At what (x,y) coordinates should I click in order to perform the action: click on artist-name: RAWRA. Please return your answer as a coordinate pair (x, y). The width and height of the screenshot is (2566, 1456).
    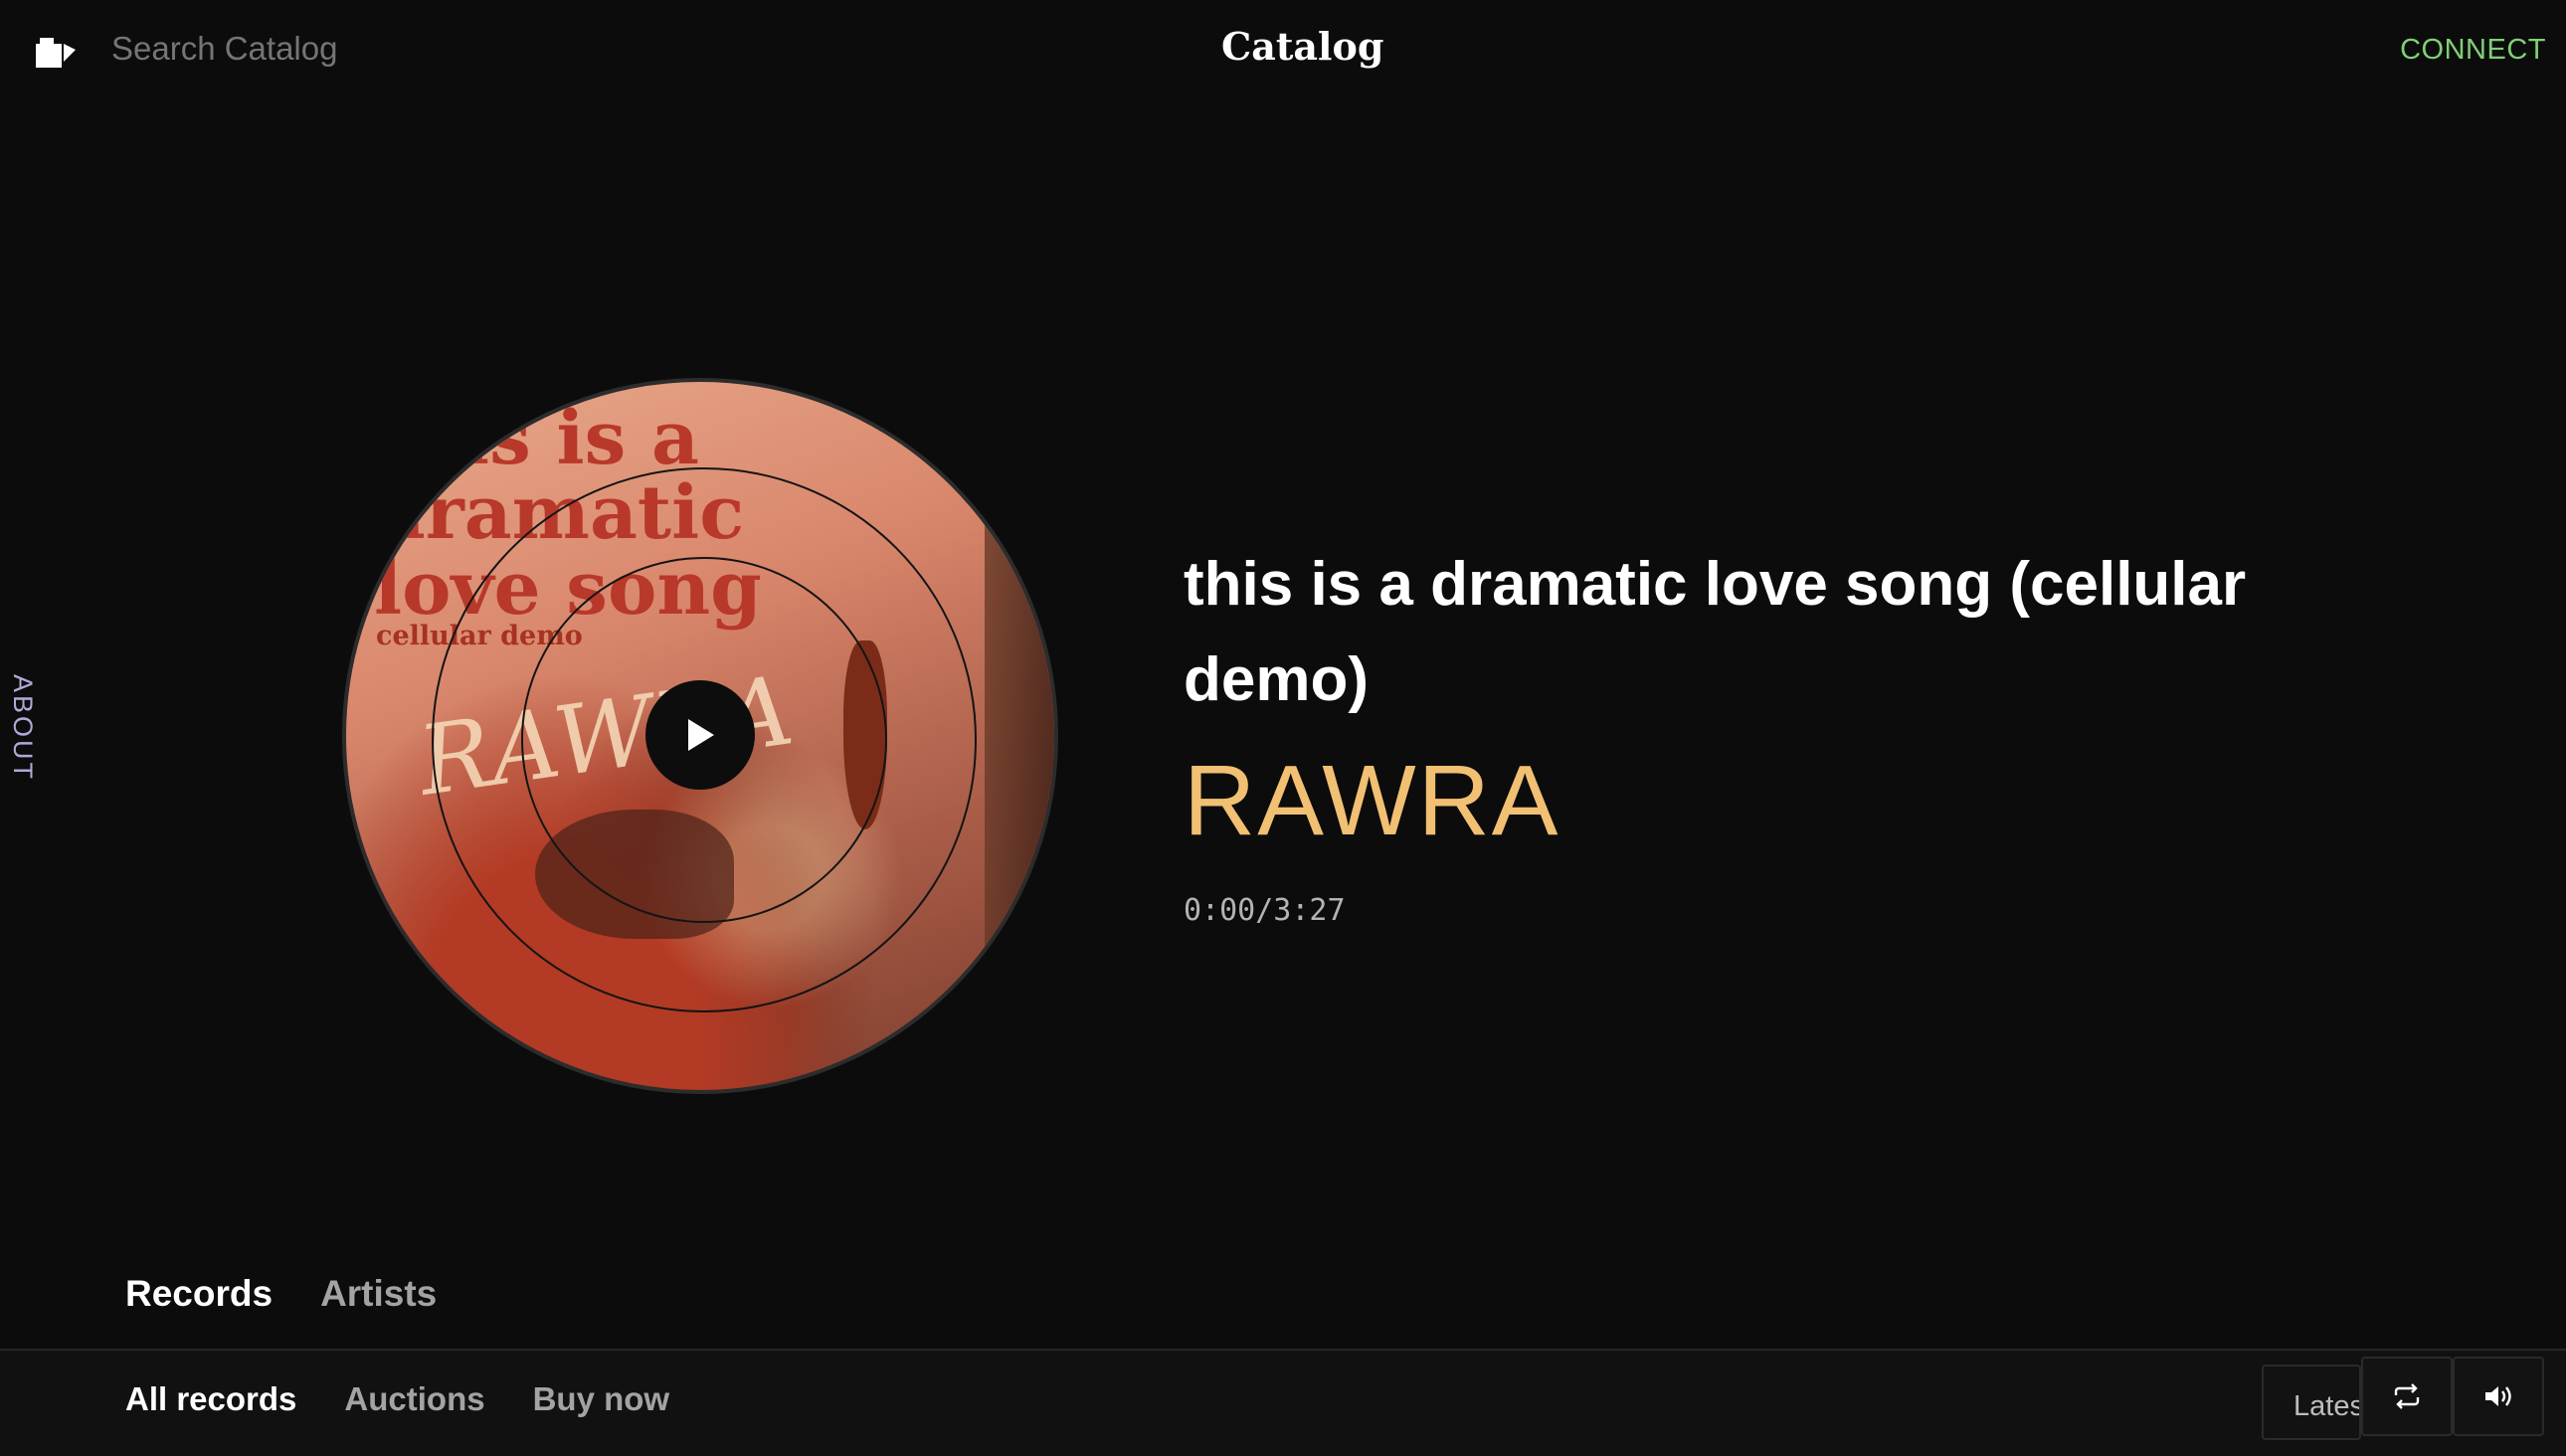
    Looking at the image, I should click on (1372, 801).